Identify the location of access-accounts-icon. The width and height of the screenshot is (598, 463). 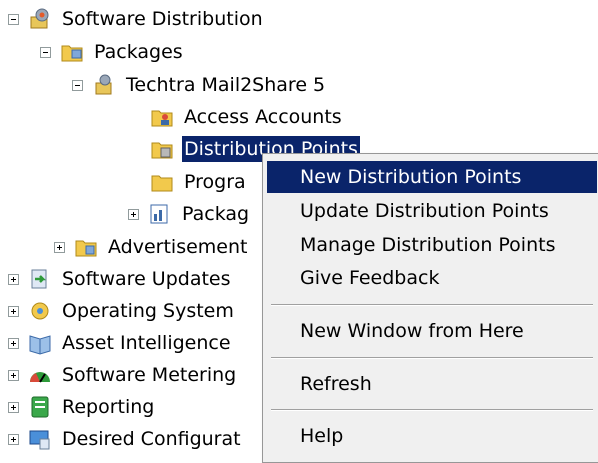
(162, 117).